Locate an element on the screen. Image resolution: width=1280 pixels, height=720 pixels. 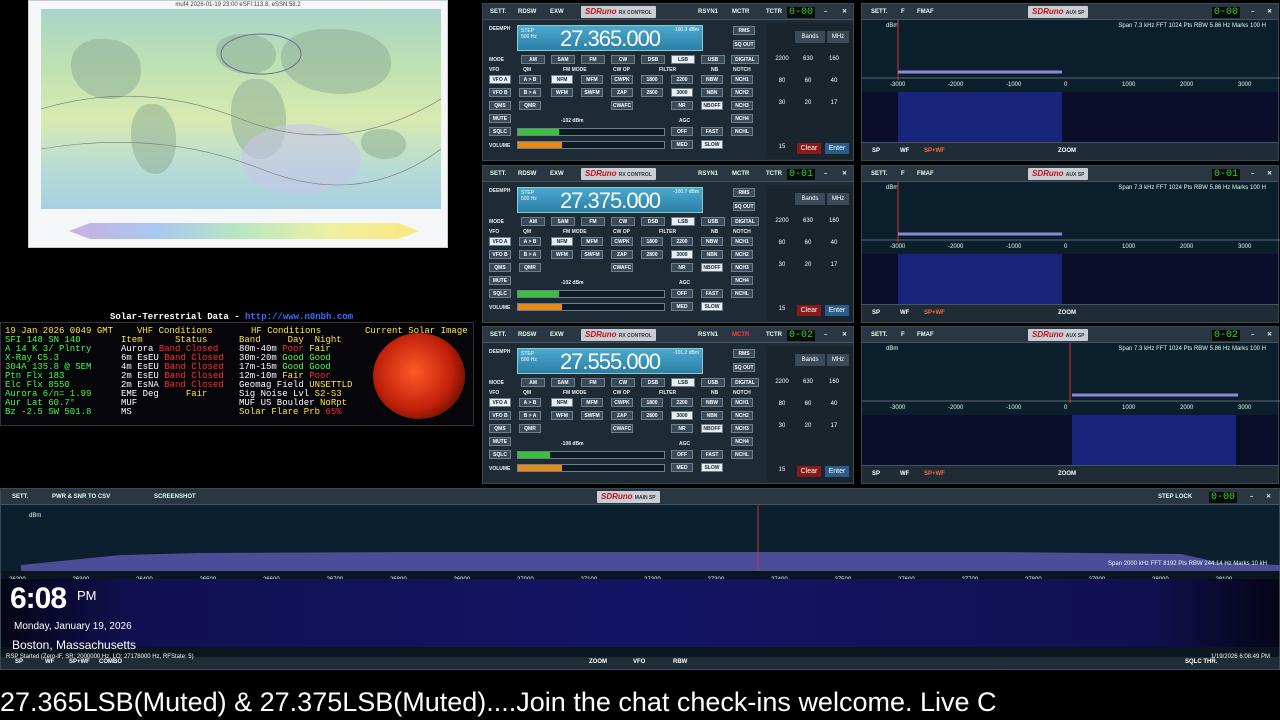
f3000-button: 3000 is located at coordinates (682, 415).